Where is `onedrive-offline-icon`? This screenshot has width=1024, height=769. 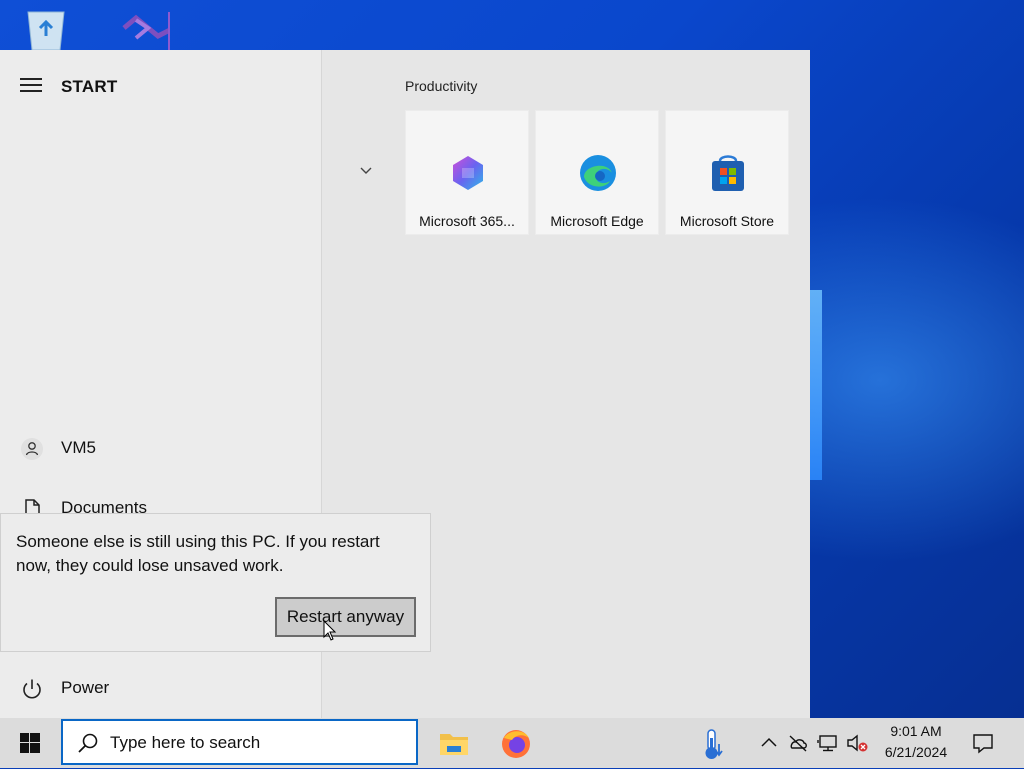
onedrive-offline-icon is located at coordinates (798, 743).